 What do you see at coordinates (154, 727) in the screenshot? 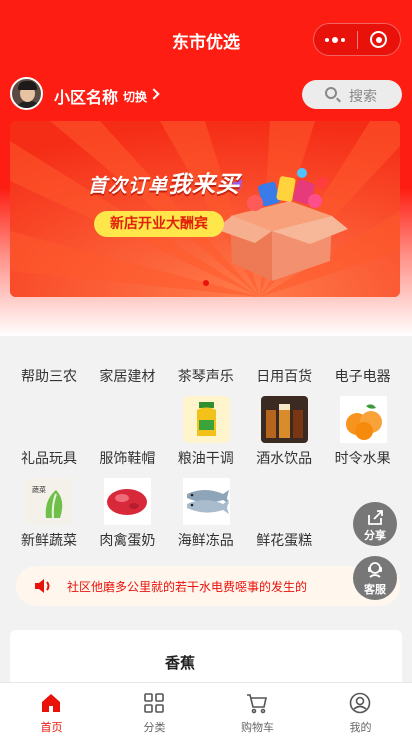
I see `tab-label: 分类` at bounding box center [154, 727].